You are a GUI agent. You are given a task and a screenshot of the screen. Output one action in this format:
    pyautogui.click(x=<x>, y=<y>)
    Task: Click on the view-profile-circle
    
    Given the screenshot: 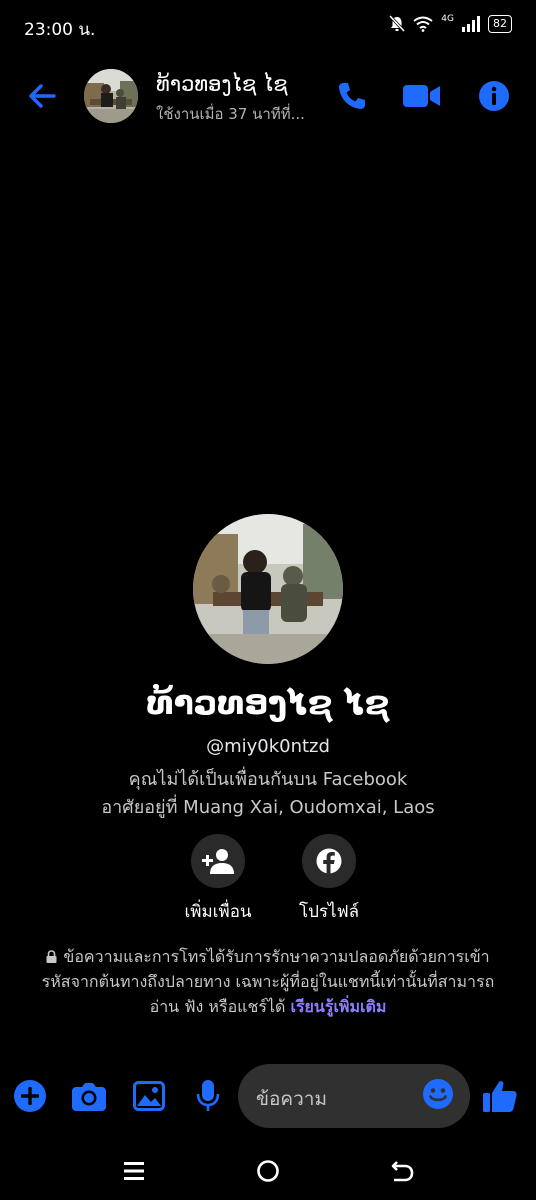 What is the action you would take?
    pyautogui.click(x=329, y=861)
    